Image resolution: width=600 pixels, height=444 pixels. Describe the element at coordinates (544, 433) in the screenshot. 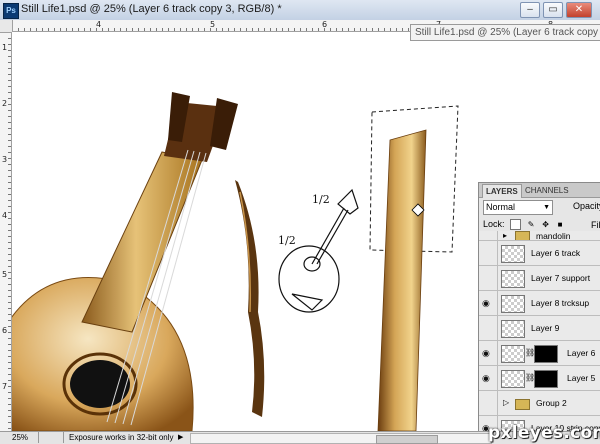

I see `pxleyes-watermark: pxleyes.com` at that location.